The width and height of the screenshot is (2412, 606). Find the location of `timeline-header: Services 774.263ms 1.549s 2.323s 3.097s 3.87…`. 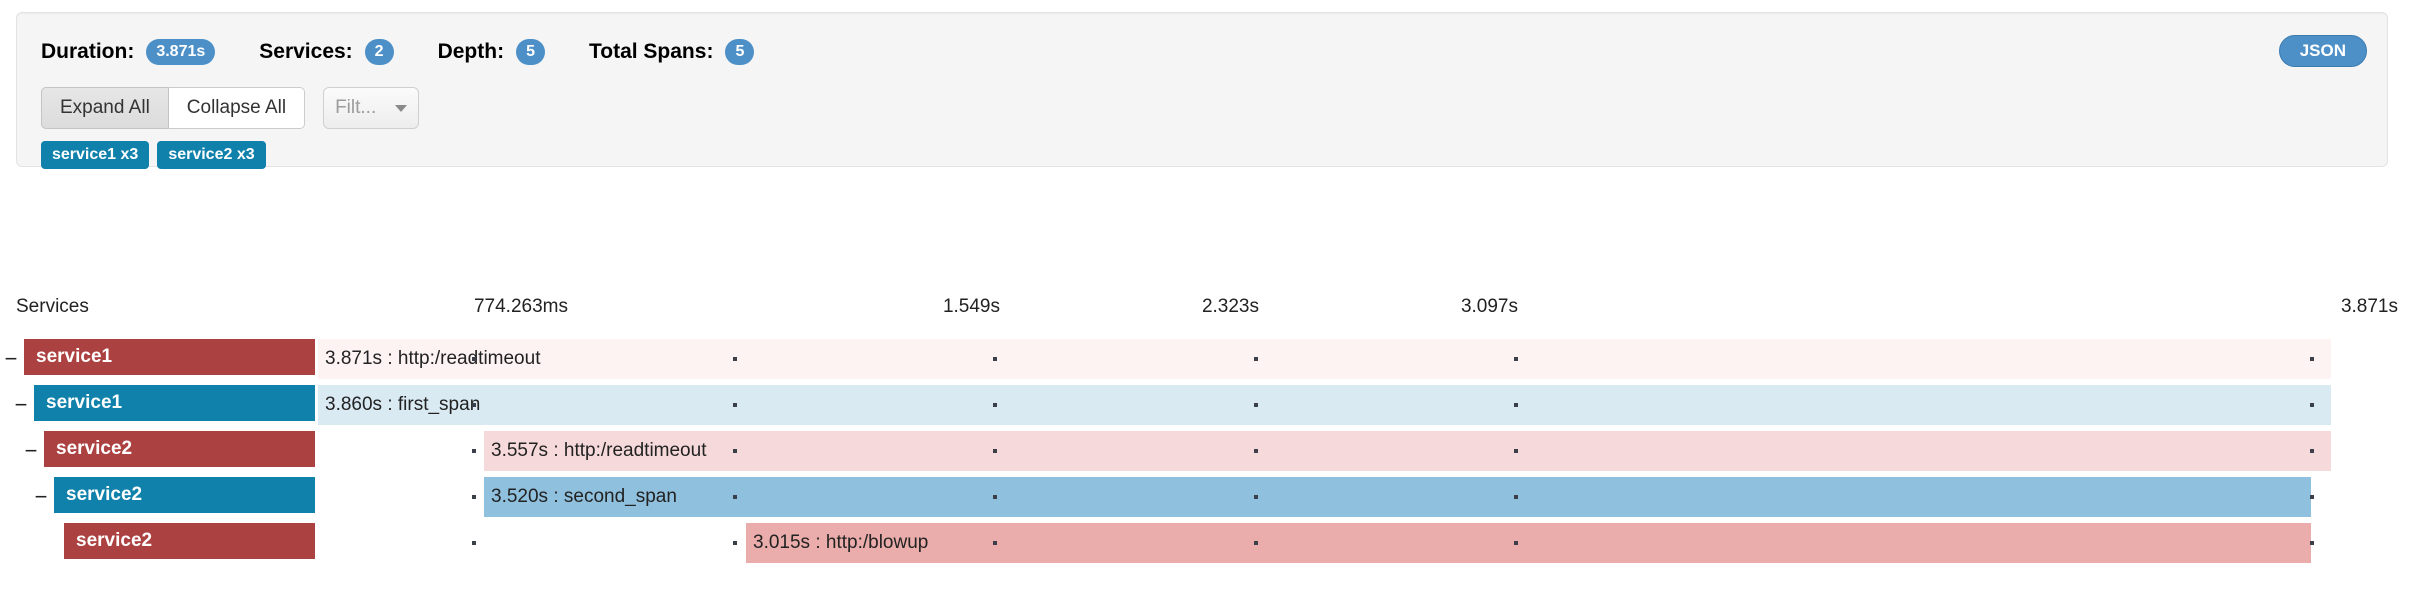

timeline-header: Services 774.263ms 1.549s 2.323s 3.097s 3.87… is located at coordinates (1206, 310).